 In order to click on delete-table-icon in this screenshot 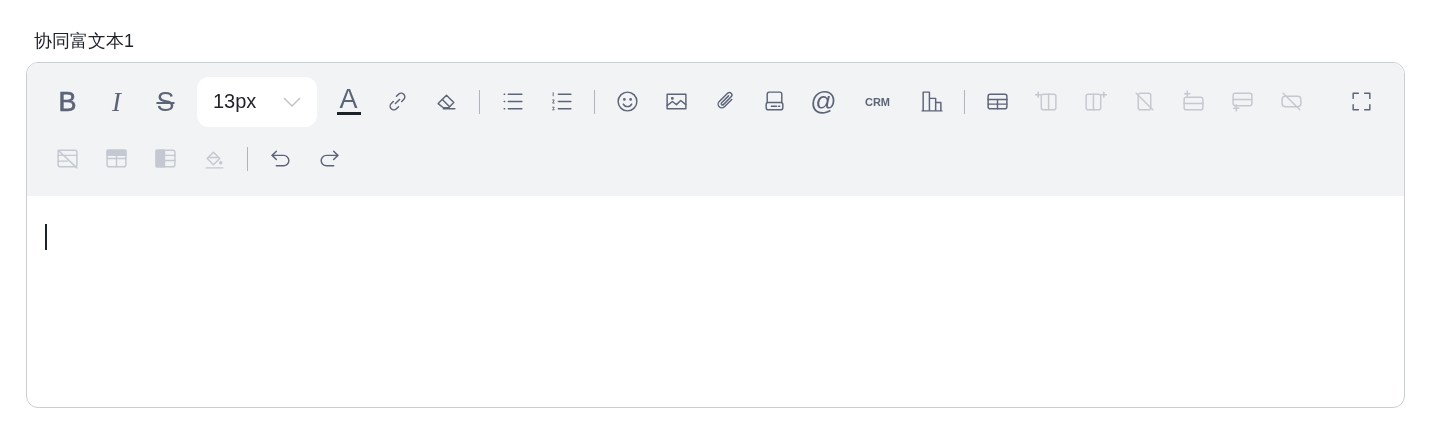, I will do `click(67, 158)`.